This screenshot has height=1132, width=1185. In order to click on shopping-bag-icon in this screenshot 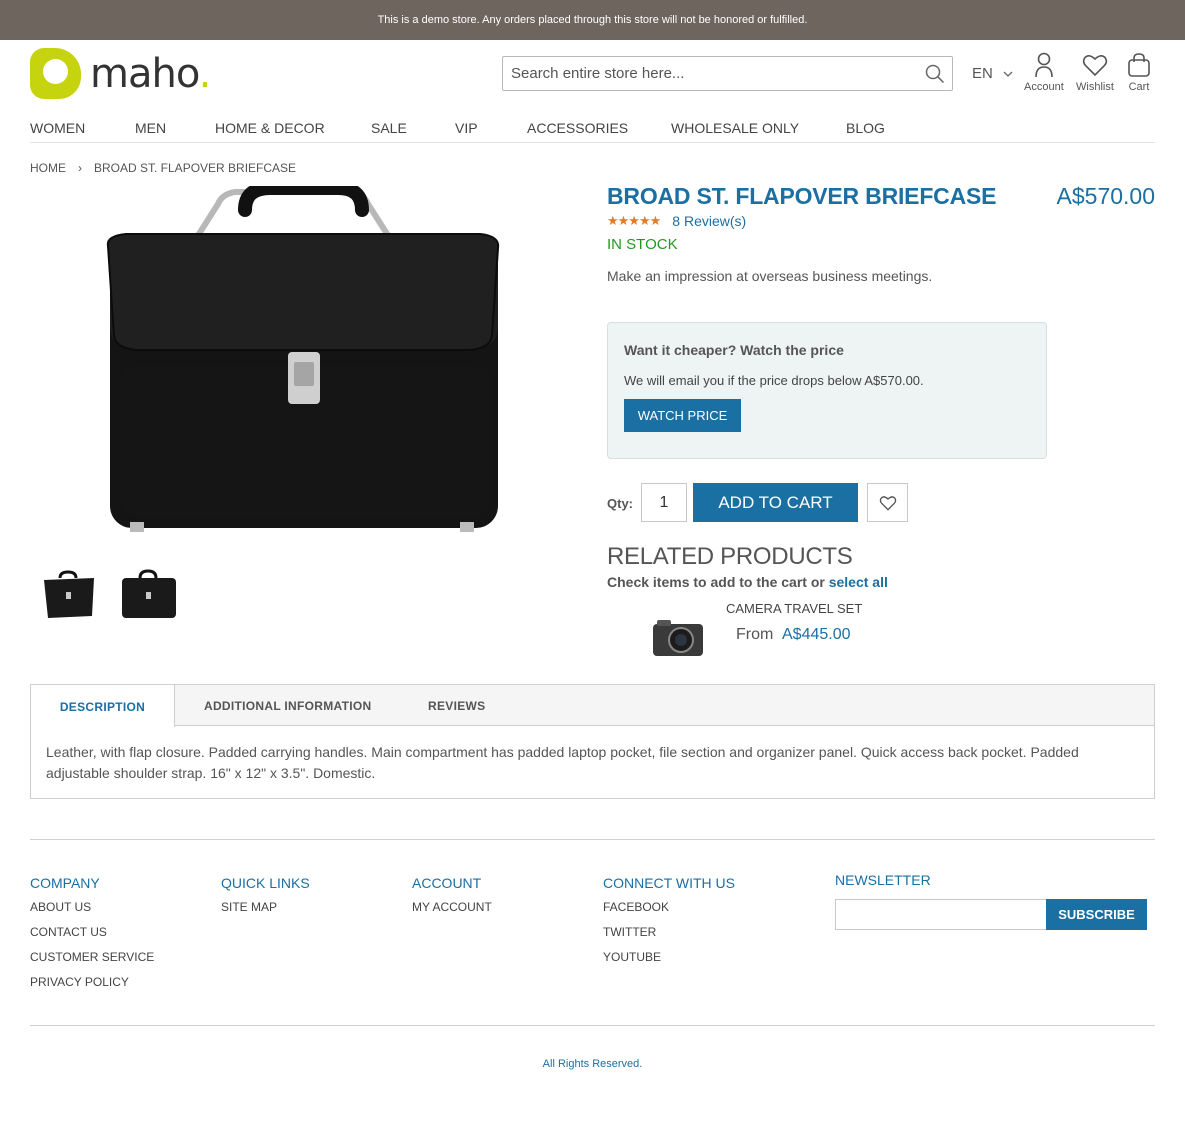, I will do `click(1139, 65)`.